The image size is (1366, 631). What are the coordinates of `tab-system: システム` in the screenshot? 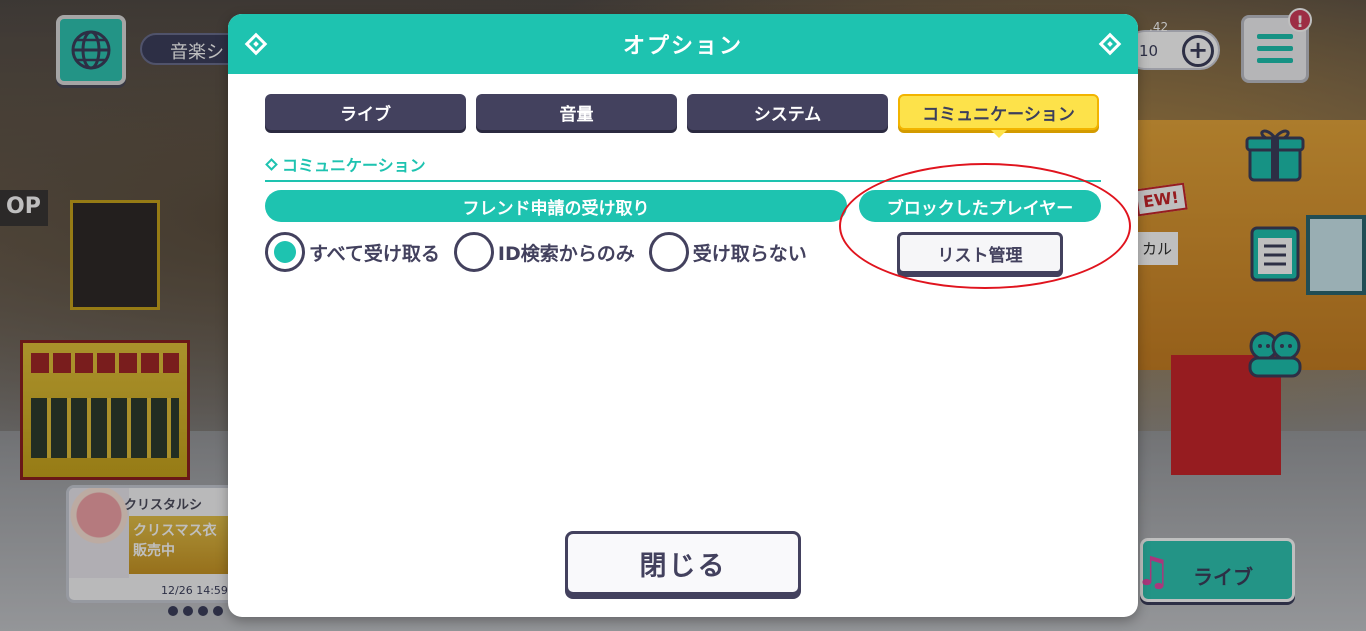 It's located at (787, 112).